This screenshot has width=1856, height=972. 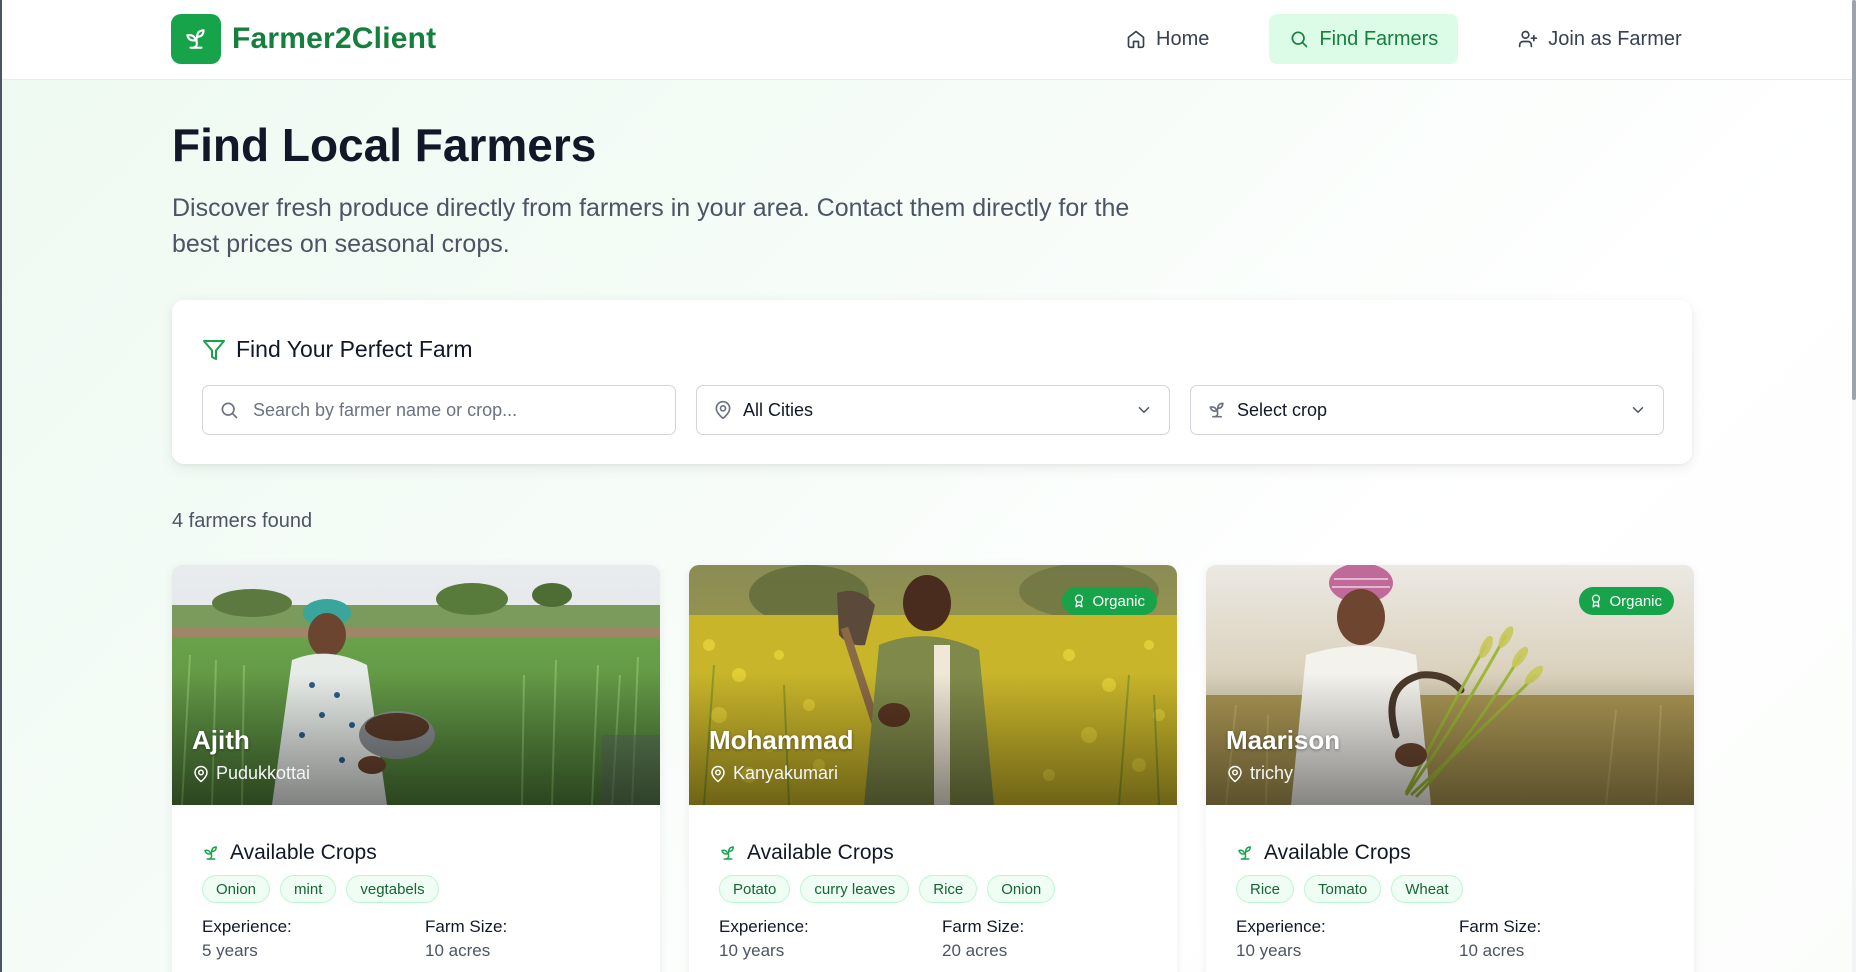 What do you see at coordinates (334, 38) in the screenshot?
I see `brand-name: Farmer2Client` at bounding box center [334, 38].